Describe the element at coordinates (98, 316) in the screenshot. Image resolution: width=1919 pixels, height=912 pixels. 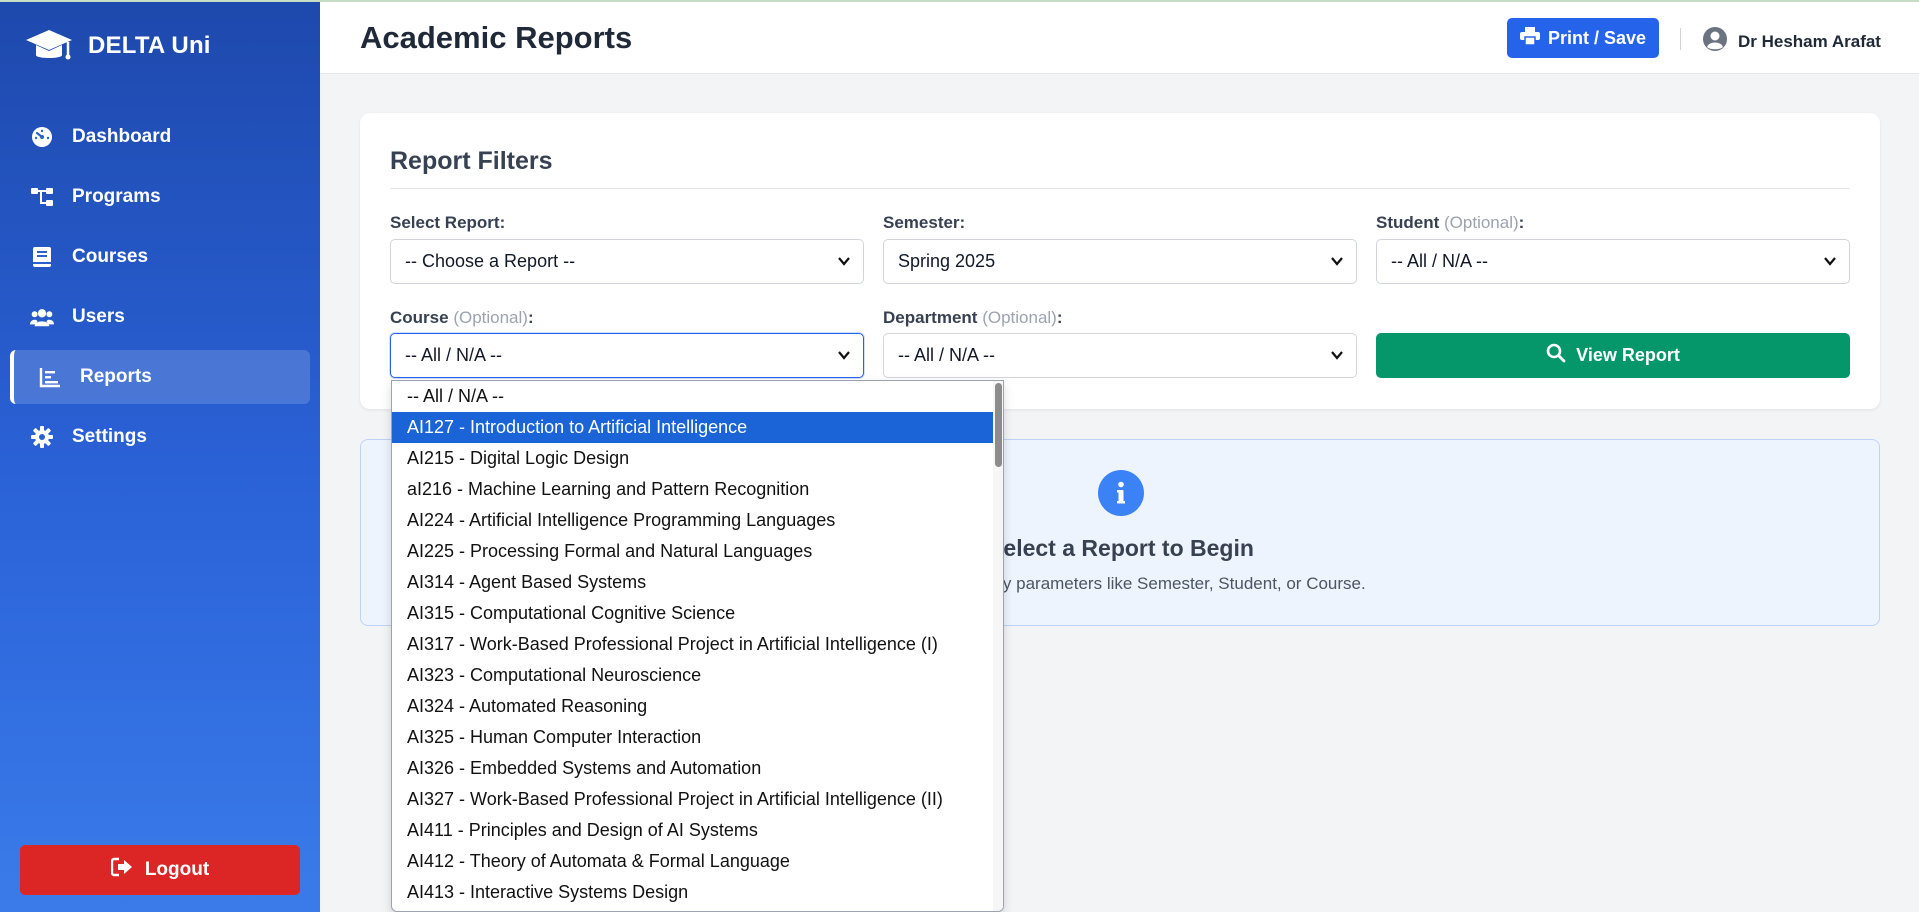
I see `sidebar-item-label: Users` at that location.